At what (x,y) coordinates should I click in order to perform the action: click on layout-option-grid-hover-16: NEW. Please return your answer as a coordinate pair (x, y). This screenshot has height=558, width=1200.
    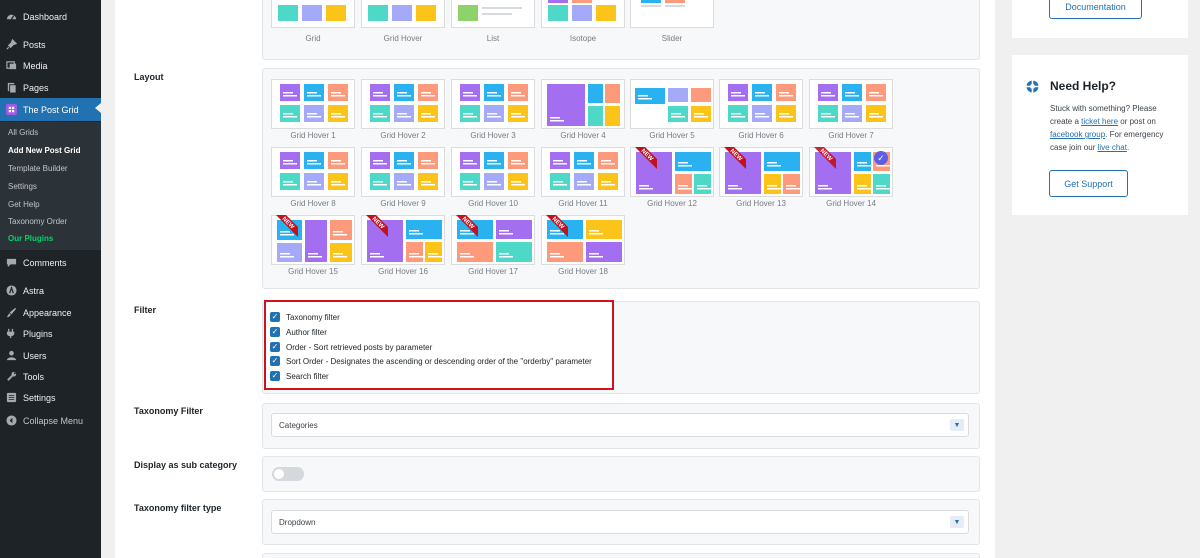
    Looking at the image, I should click on (403, 240).